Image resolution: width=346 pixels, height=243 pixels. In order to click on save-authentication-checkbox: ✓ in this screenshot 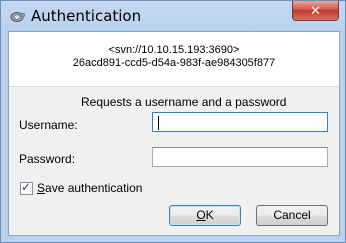, I will do `click(26, 187)`.